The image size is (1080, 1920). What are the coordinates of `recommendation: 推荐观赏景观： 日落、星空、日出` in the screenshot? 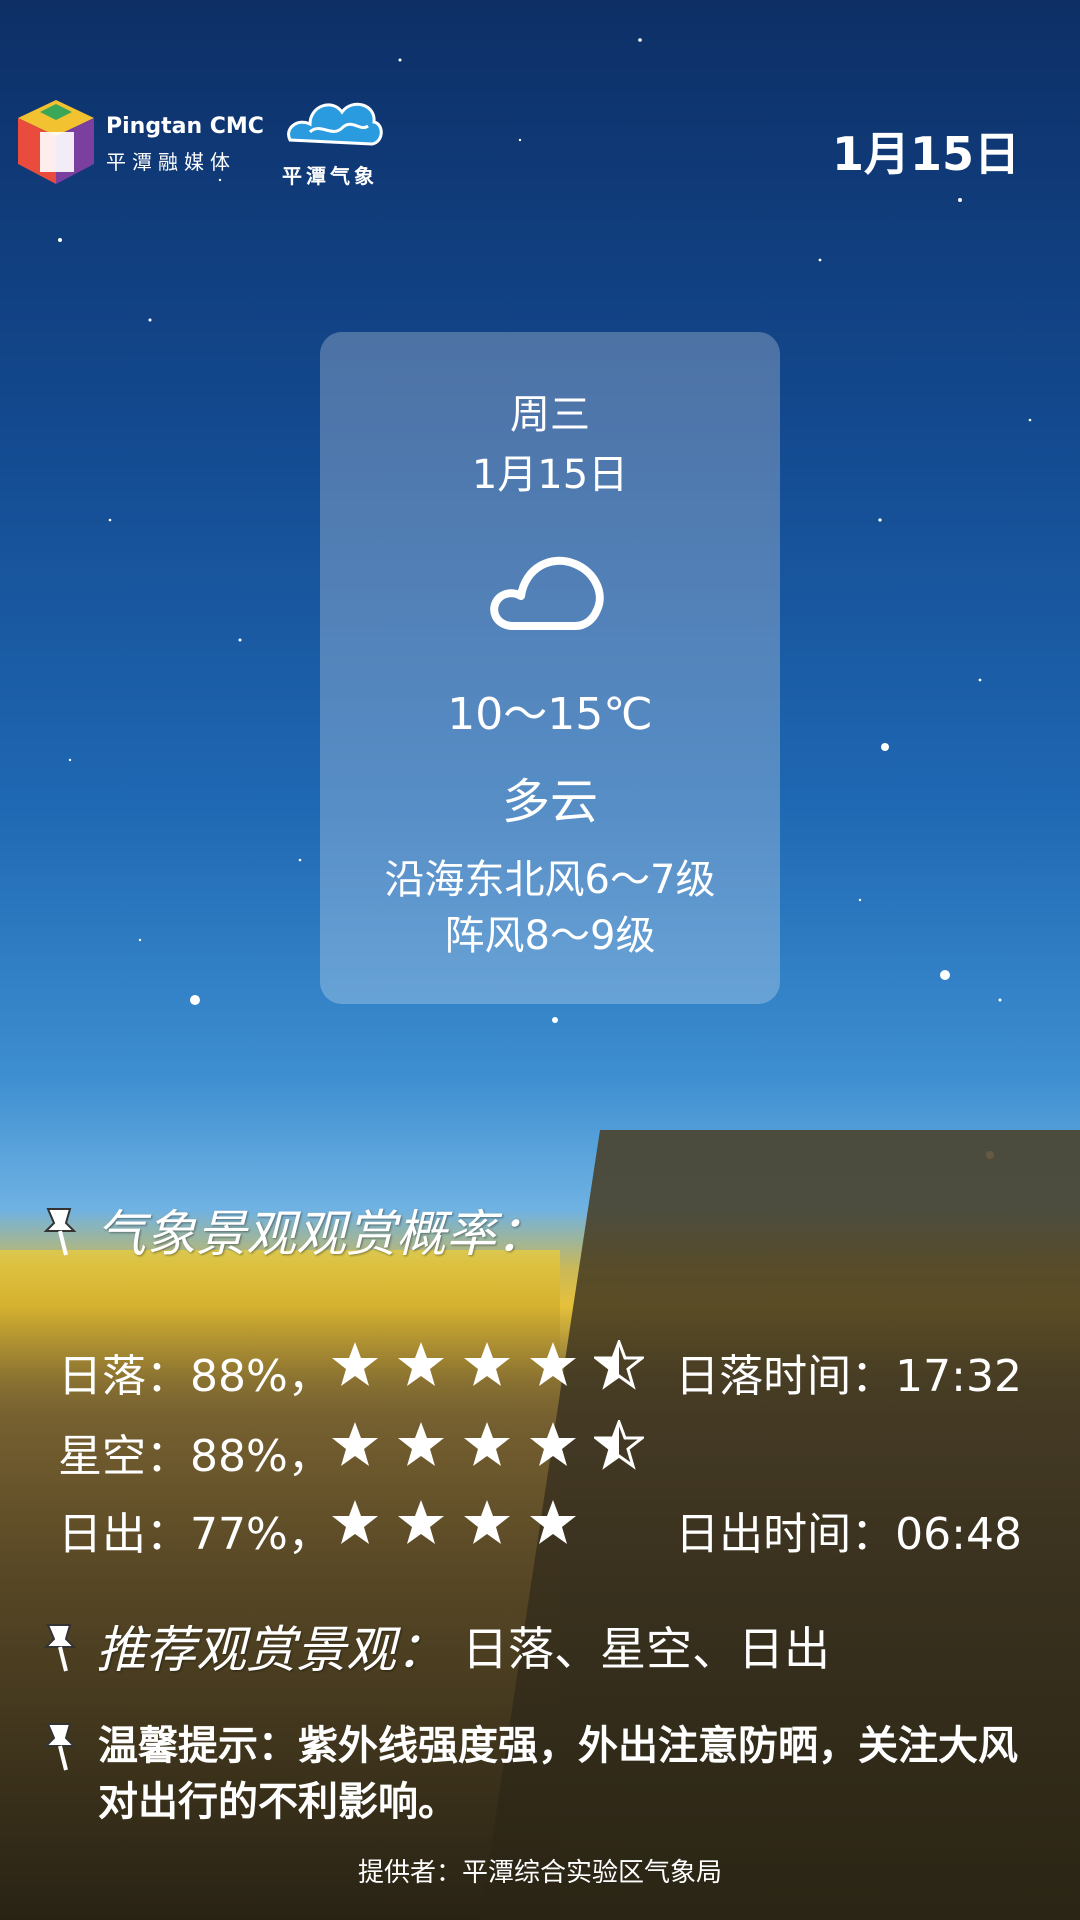 It's located at (435, 1646).